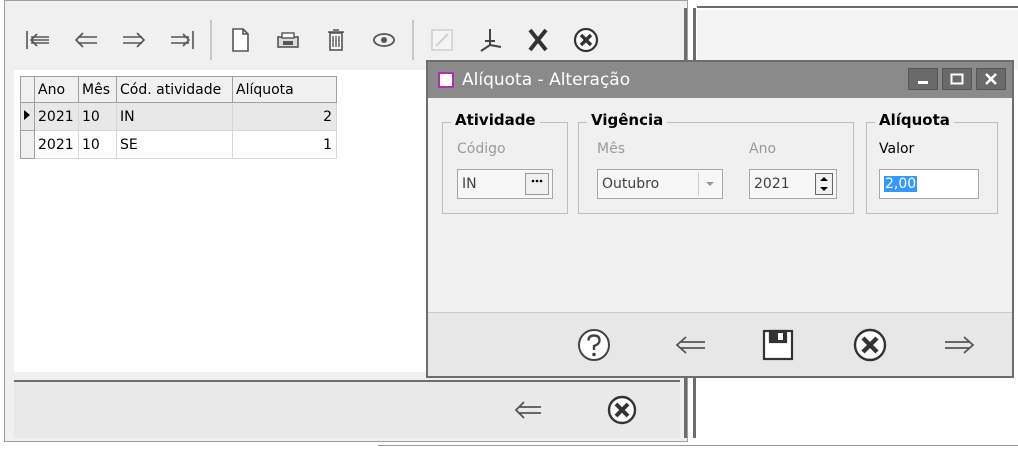 The height and width of the screenshot is (450, 1018). What do you see at coordinates (469, 184) in the screenshot?
I see `codigo-value: IN` at bounding box center [469, 184].